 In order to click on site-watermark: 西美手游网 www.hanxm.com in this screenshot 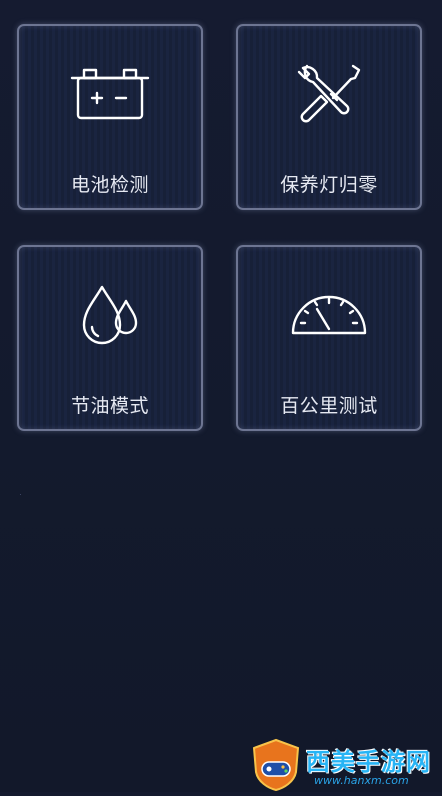, I will do `click(346, 765)`.